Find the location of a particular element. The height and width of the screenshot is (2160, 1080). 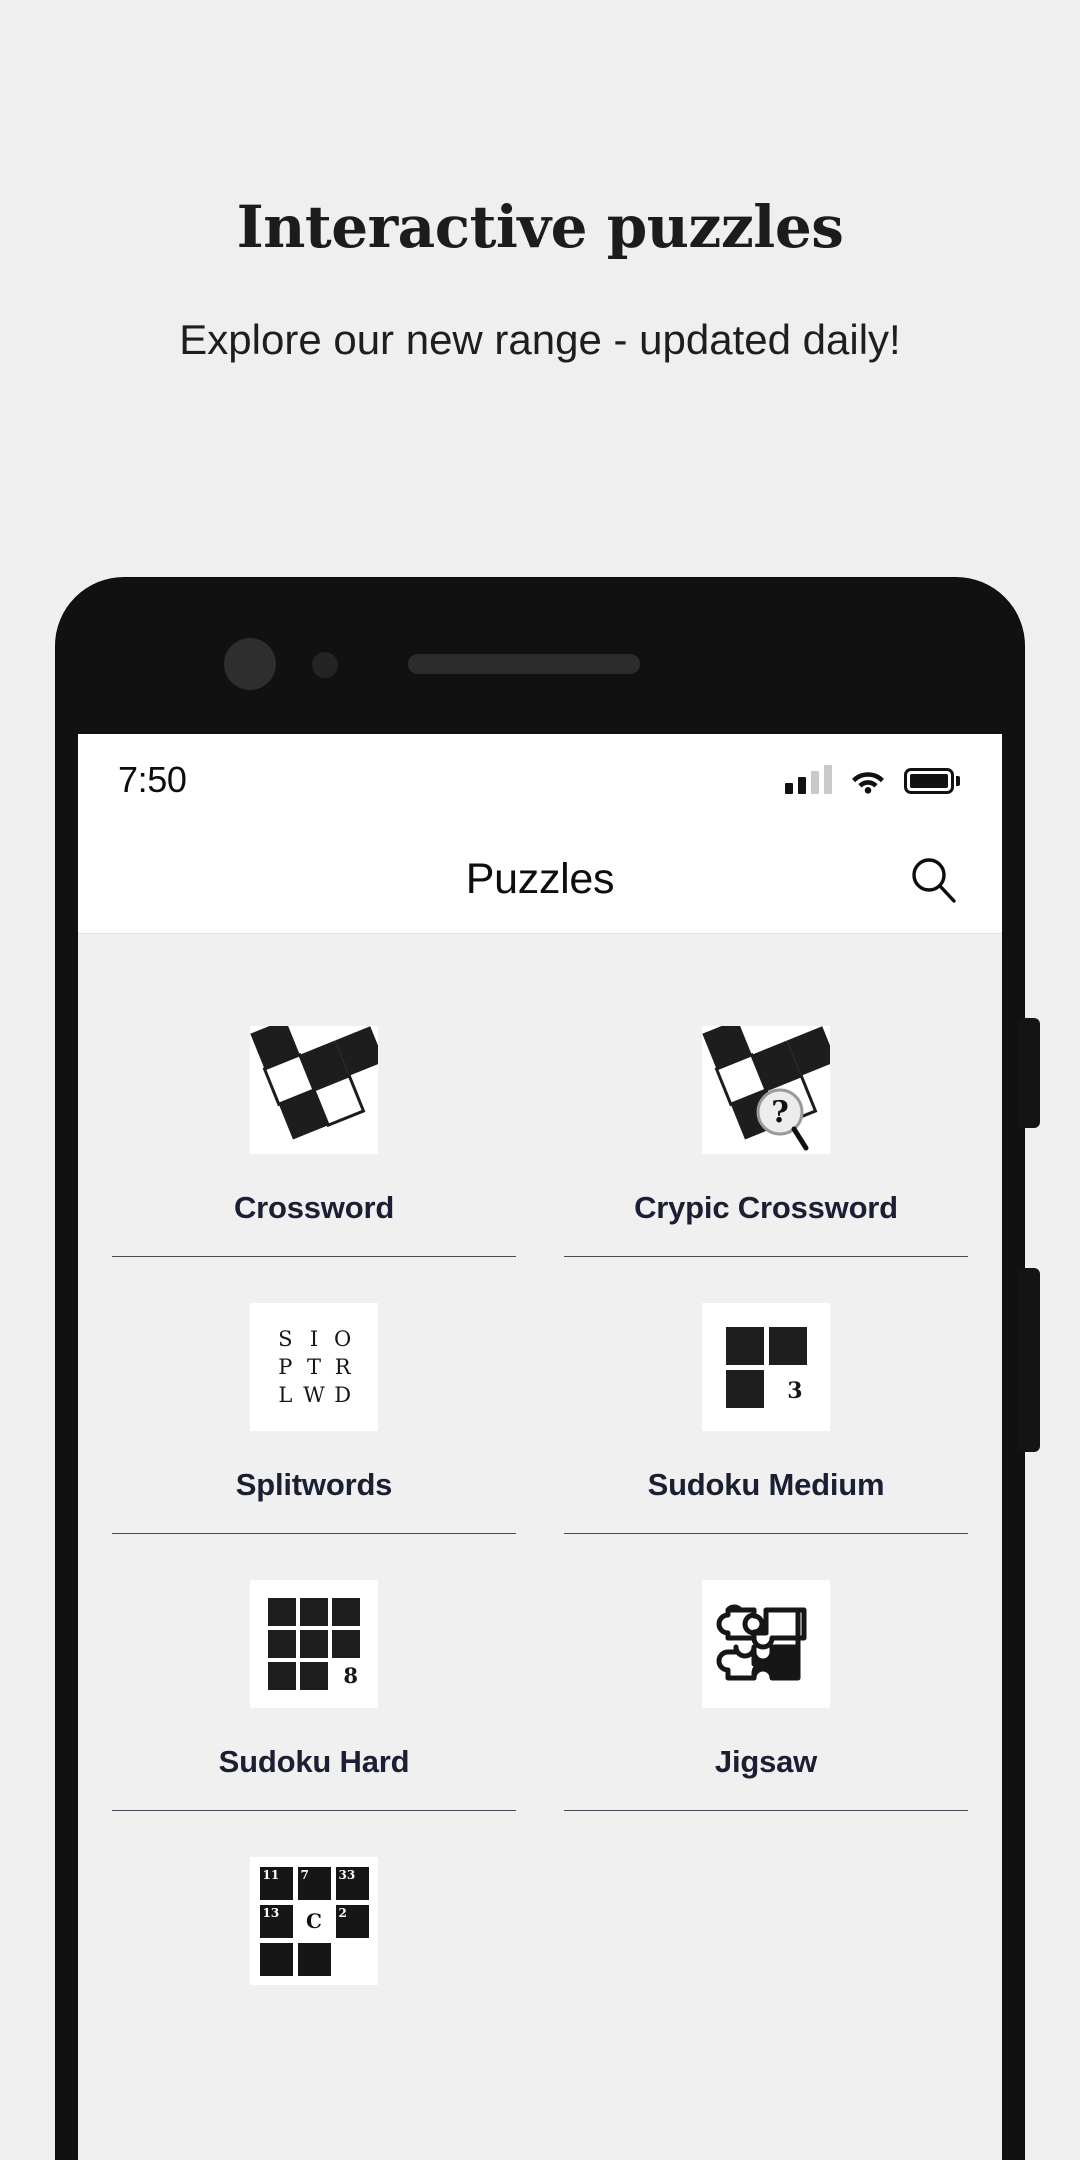

codeword-letter: C is located at coordinates (314, 1921).